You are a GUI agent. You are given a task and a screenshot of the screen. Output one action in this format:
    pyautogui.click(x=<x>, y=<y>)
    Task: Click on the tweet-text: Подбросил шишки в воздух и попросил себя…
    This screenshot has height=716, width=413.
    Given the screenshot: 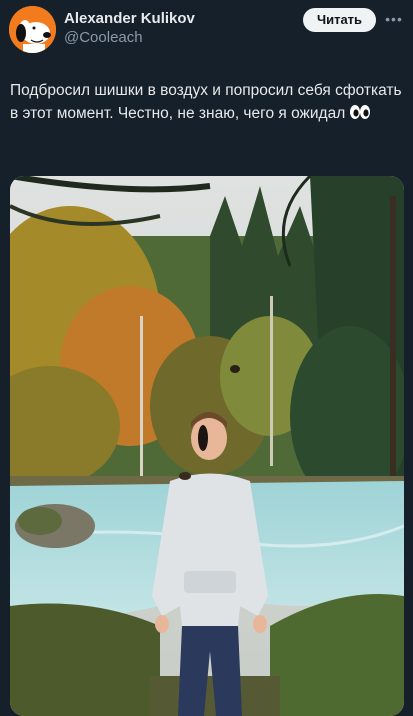 What is the action you would take?
    pyautogui.click(x=207, y=103)
    